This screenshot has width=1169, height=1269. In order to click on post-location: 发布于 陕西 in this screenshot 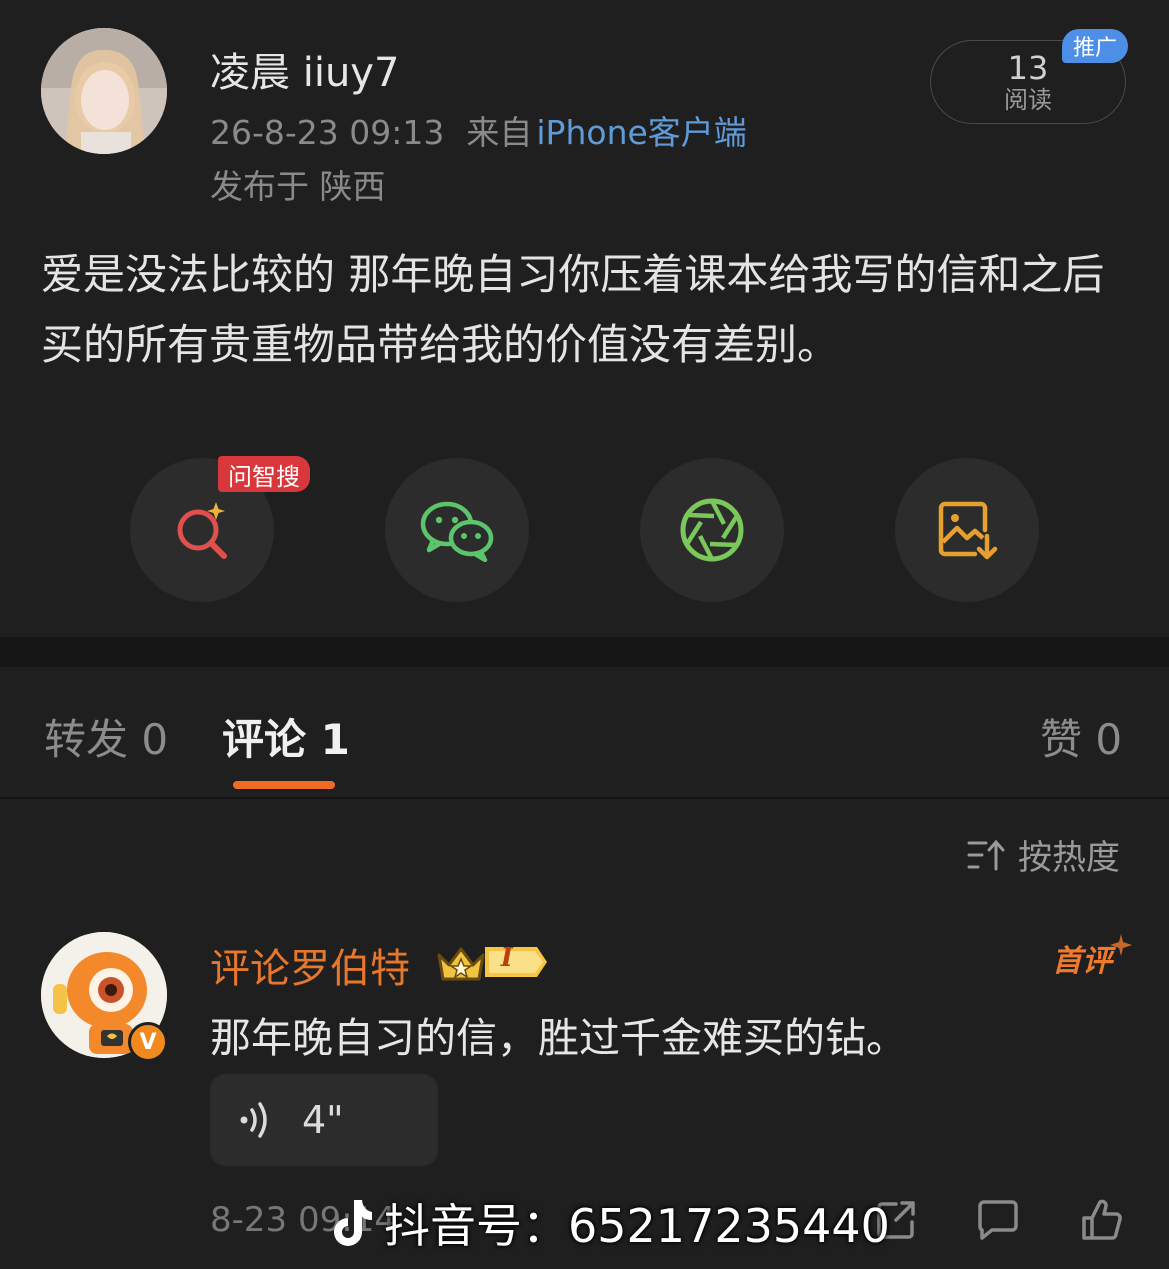, I will do `click(298, 186)`.